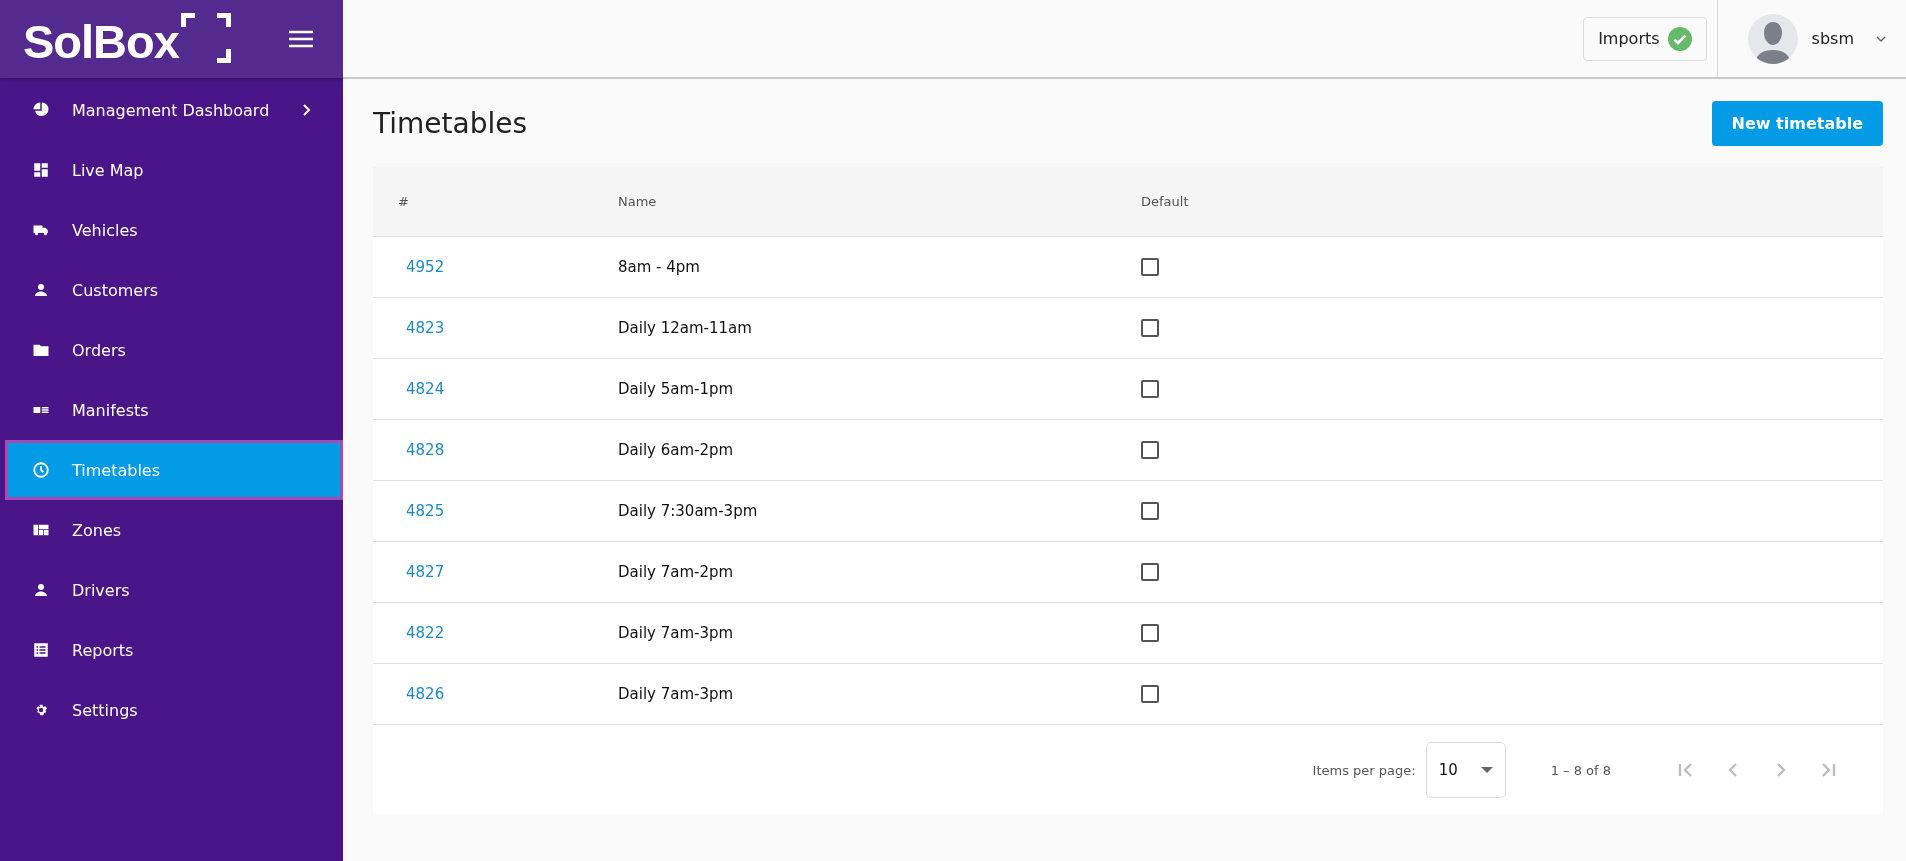  Describe the element at coordinates (450, 123) in the screenshot. I see `page-title: Timetables` at that location.